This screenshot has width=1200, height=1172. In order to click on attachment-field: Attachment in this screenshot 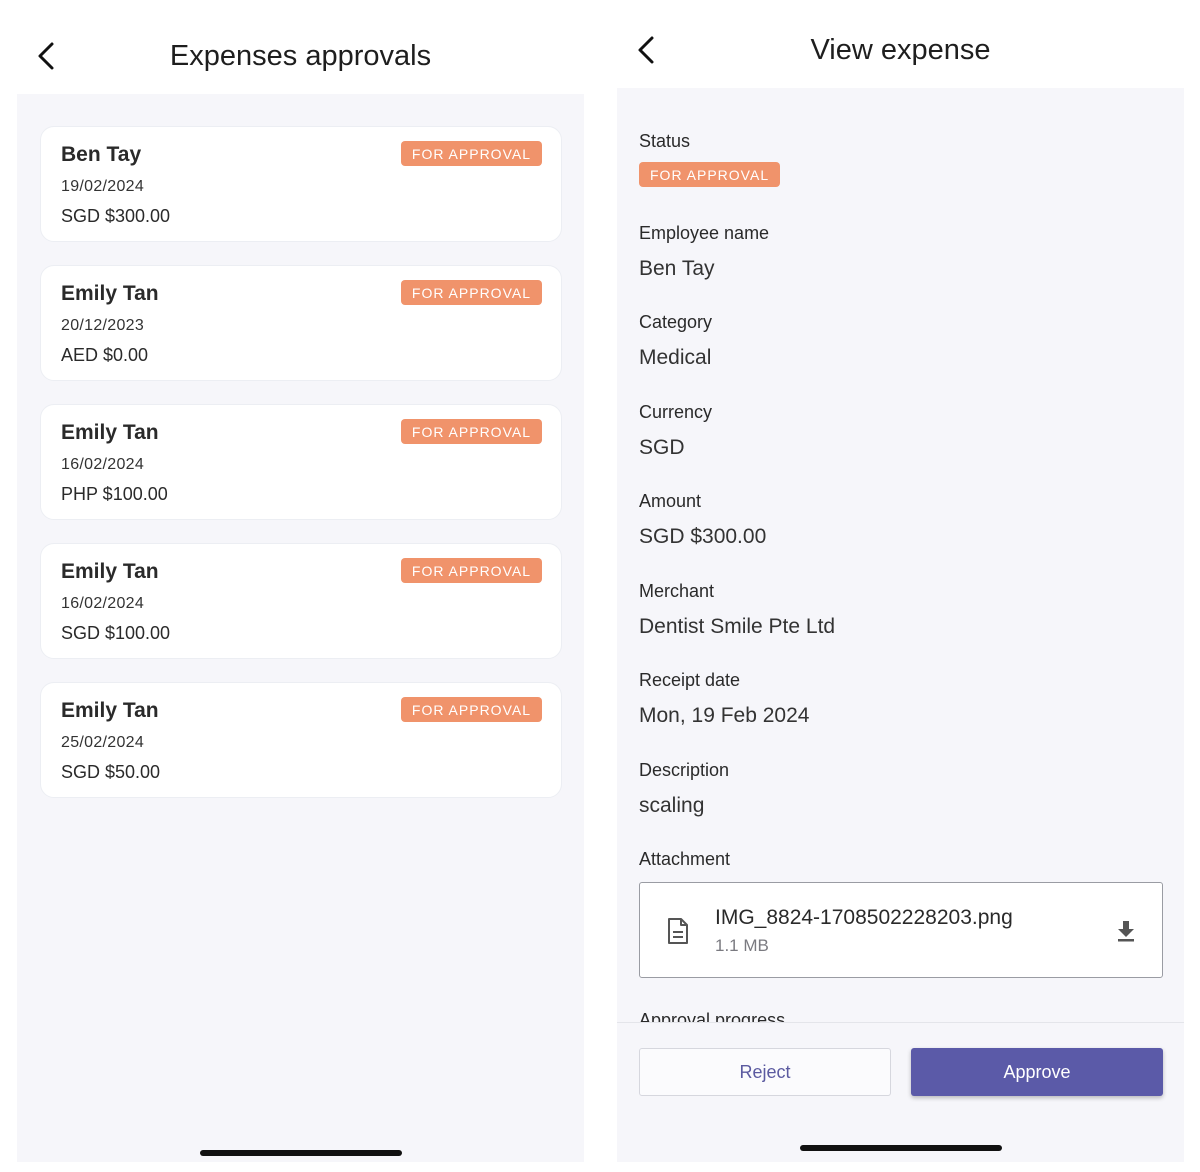, I will do `click(684, 859)`.